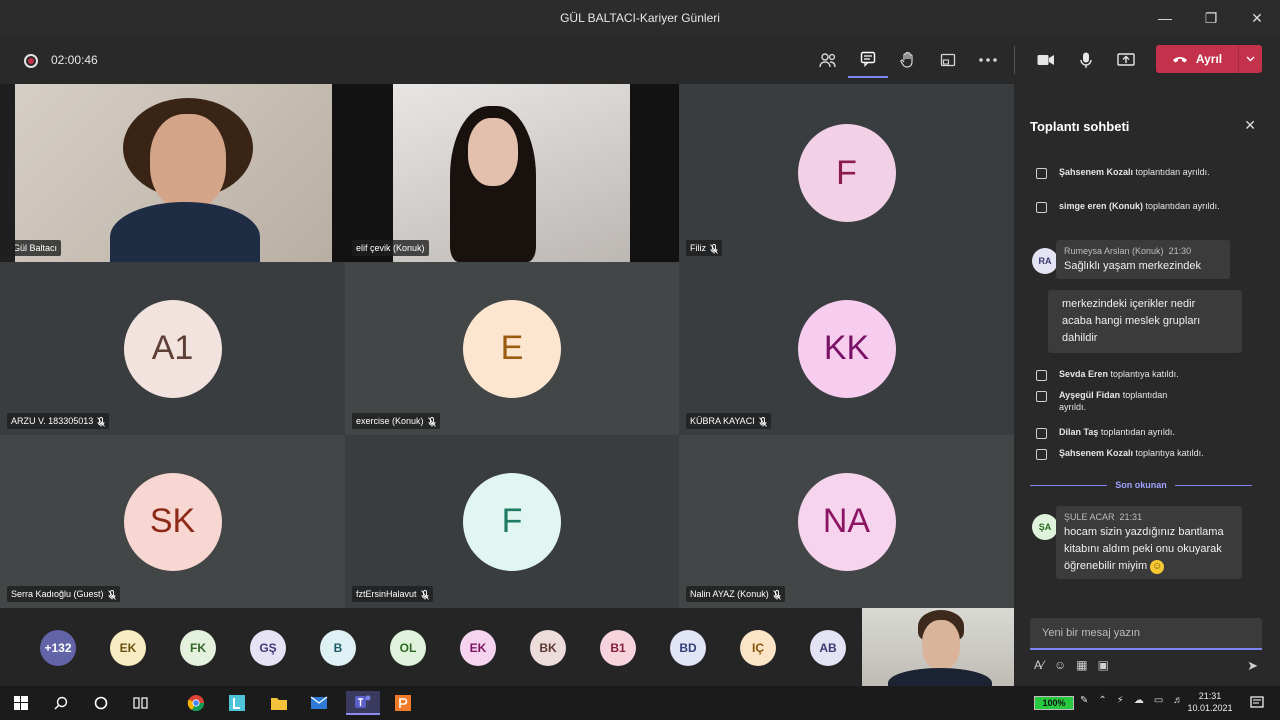  Describe the element at coordinates (1084, 700) in the screenshot. I see `tray-pen-icon: ✎` at that location.